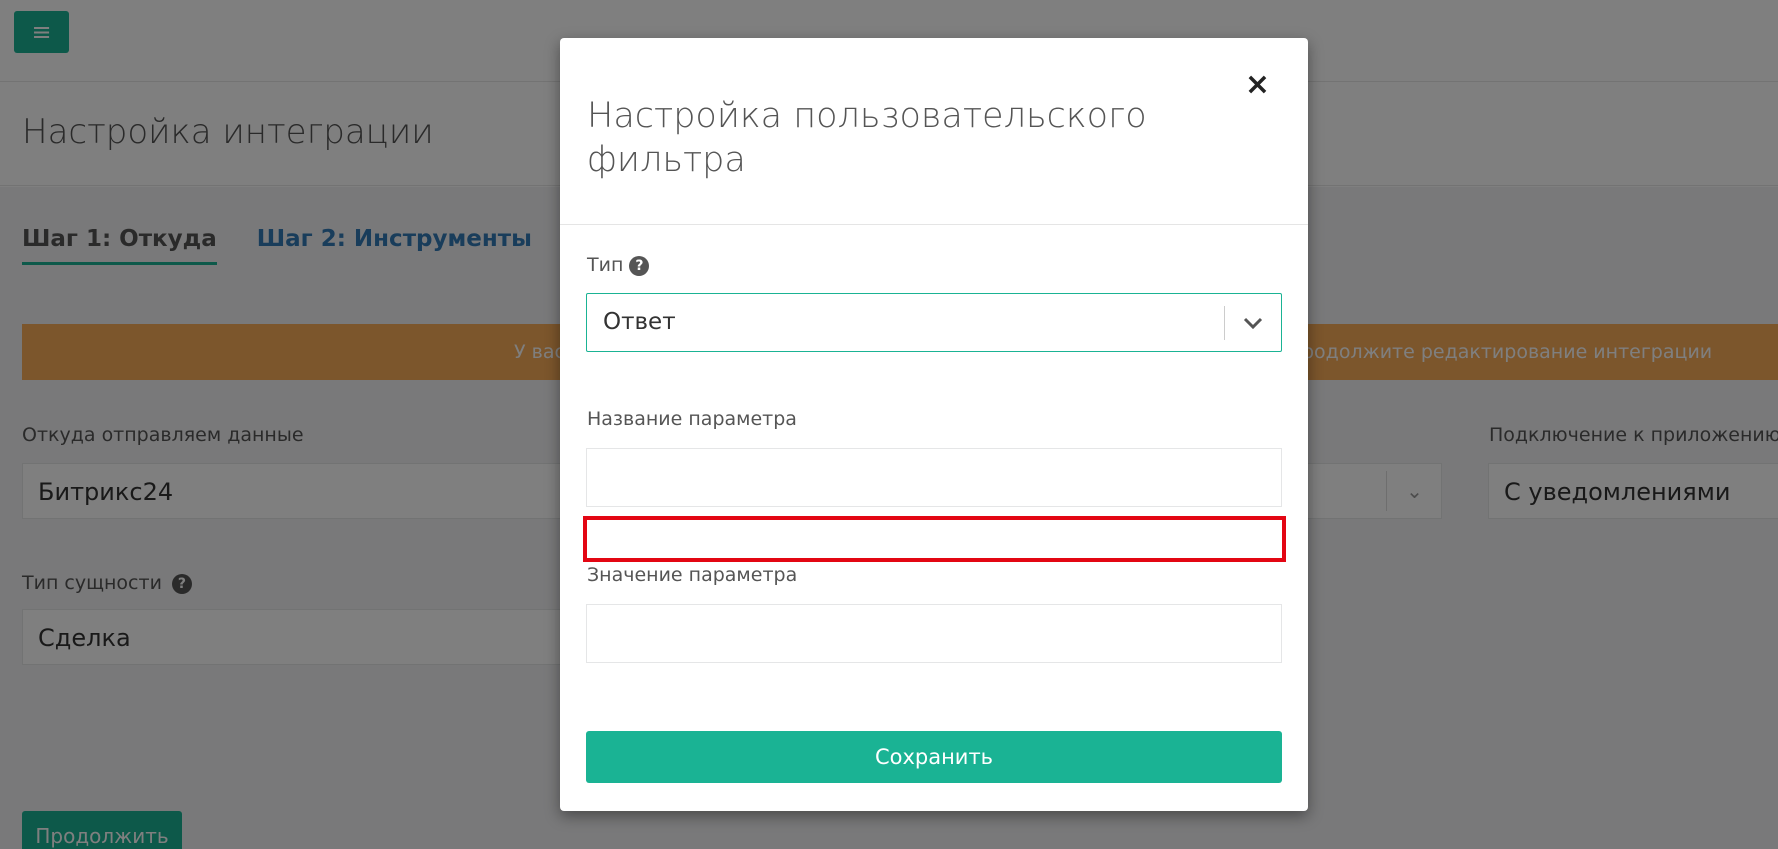 The height and width of the screenshot is (849, 1778). Describe the element at coordinates (934, 633) in the screenshot. I see `param-value-input` at that location.